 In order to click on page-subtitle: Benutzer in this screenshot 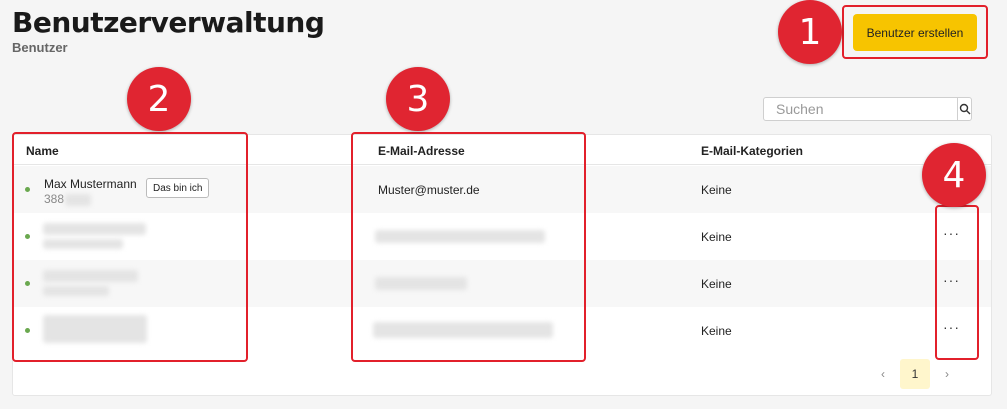, I will do `click(40, 47)`.